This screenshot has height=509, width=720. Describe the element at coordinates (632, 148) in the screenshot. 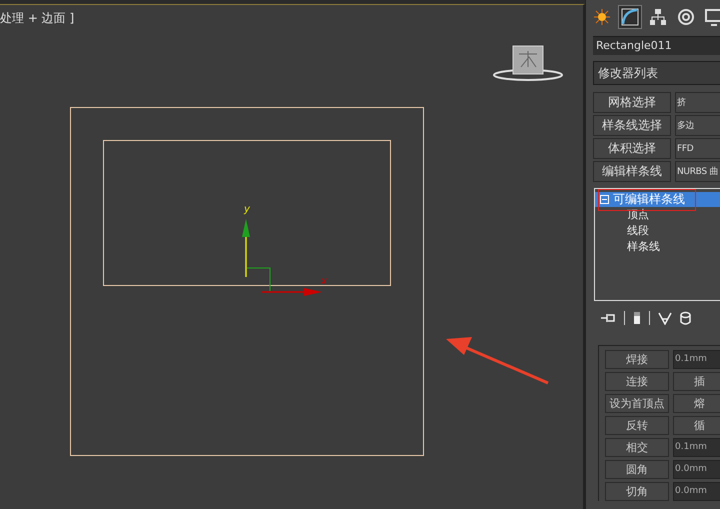

I see `modifier-button: 体积选择` at that location.